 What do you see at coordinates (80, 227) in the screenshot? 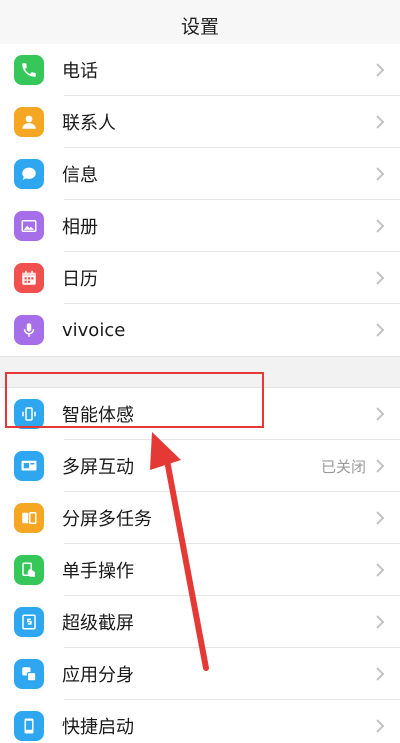
I see `settings-item-label: 相册` at bounding box center [80, 227].